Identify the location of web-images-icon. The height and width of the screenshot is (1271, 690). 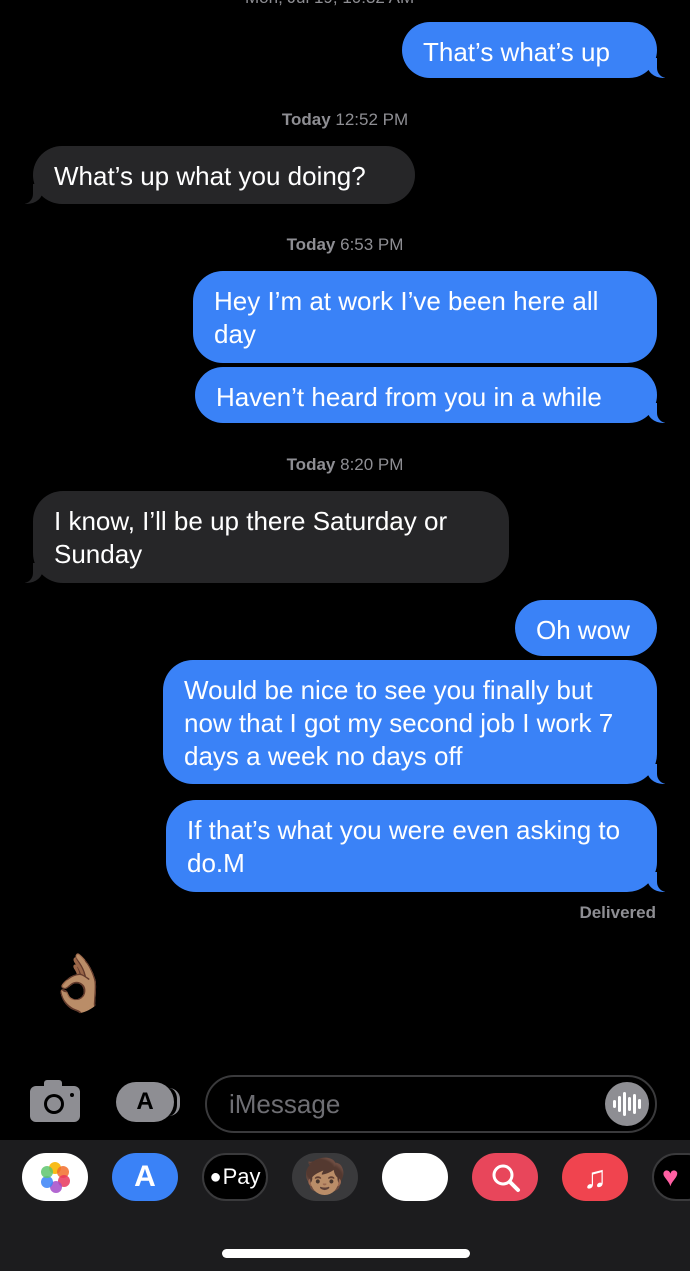
(505, 1177).